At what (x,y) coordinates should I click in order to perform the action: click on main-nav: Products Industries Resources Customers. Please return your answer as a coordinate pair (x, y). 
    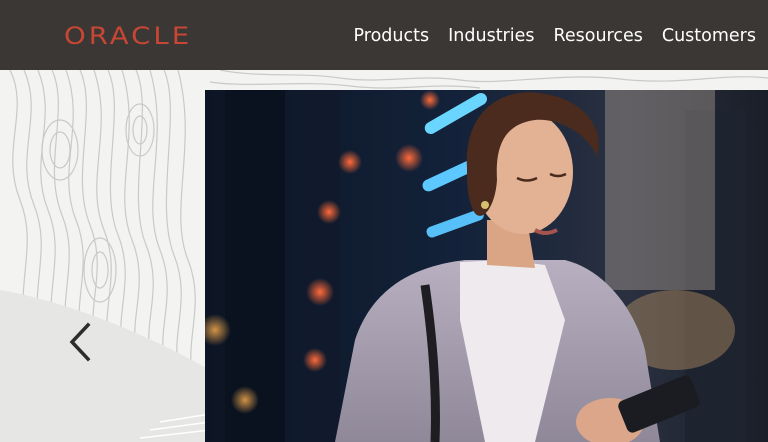
    Looking at the image, I should click on (555, 36).